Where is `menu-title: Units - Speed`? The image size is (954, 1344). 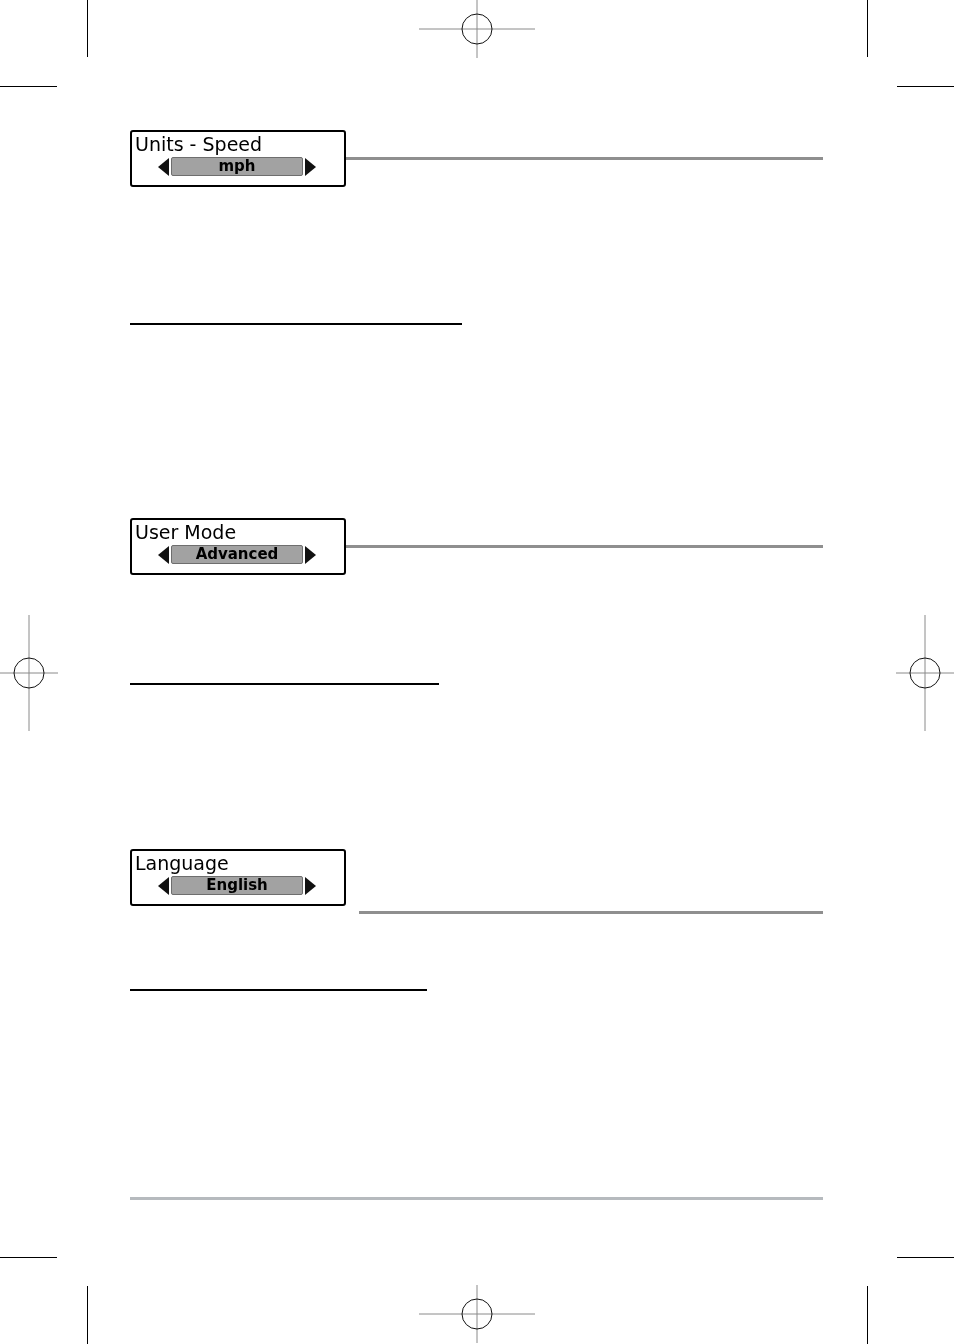 menu-title: Units - Speed is located at coordinates (199, 144).